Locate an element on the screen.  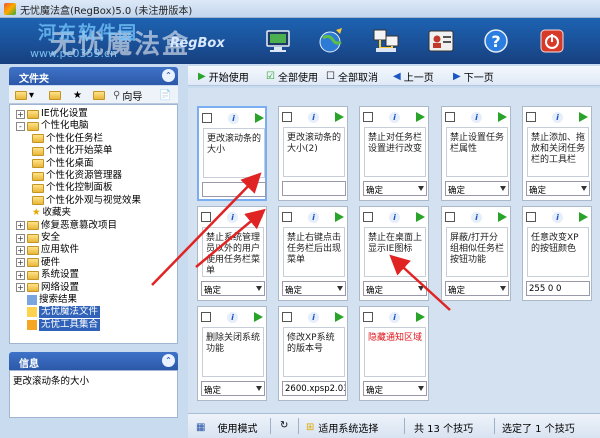
tip-value-input: 2600.xpsp2.030 is located at coordinates (314, 388).